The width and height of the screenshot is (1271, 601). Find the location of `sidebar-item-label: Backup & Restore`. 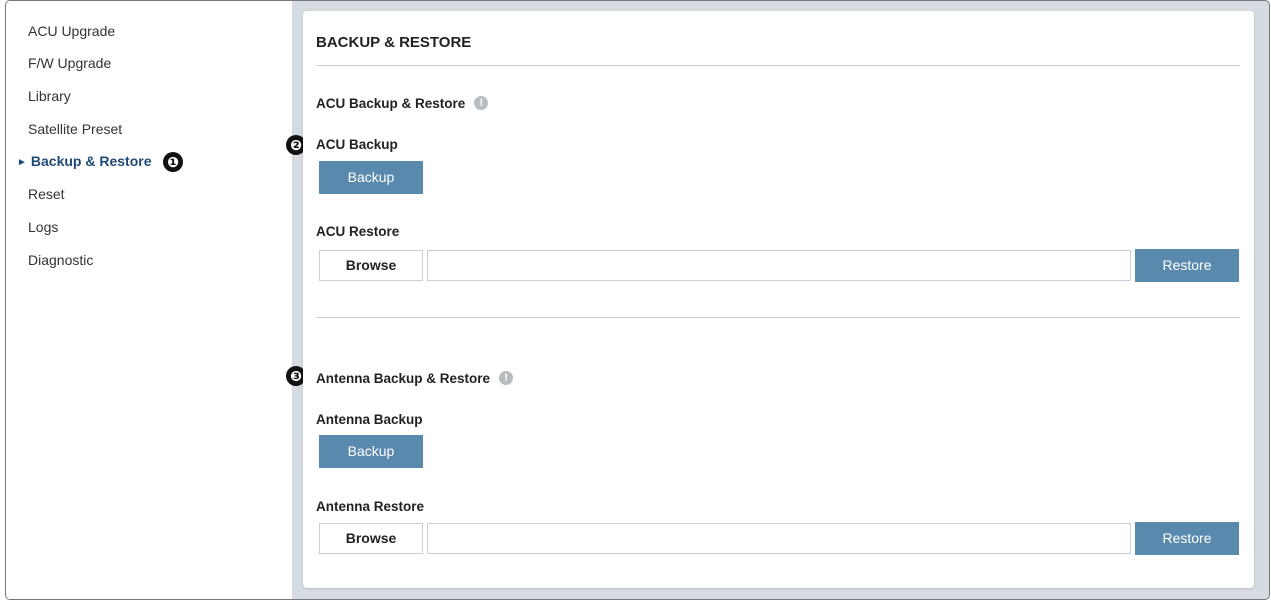

sidebar-item-label: Backup & Restore is located at coordinates (91, 161).